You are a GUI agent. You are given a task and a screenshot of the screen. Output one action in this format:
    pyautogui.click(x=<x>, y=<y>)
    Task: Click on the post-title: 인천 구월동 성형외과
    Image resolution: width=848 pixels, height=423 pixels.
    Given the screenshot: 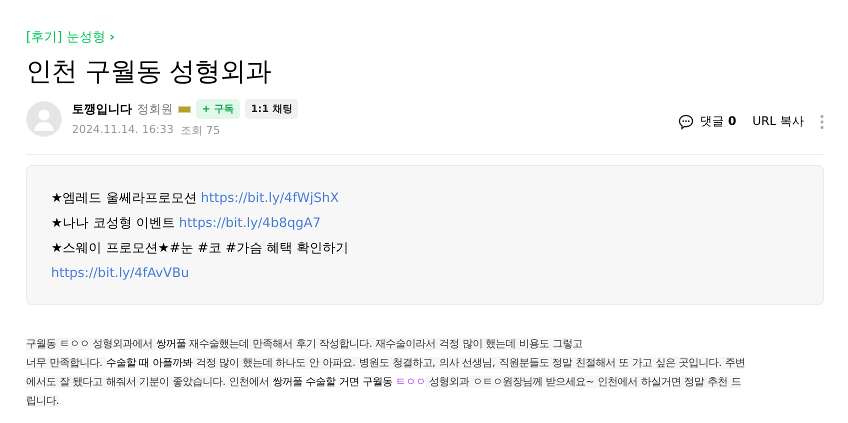 What is the action you would take?
    pyautogui.click(x=149, y=72)
    